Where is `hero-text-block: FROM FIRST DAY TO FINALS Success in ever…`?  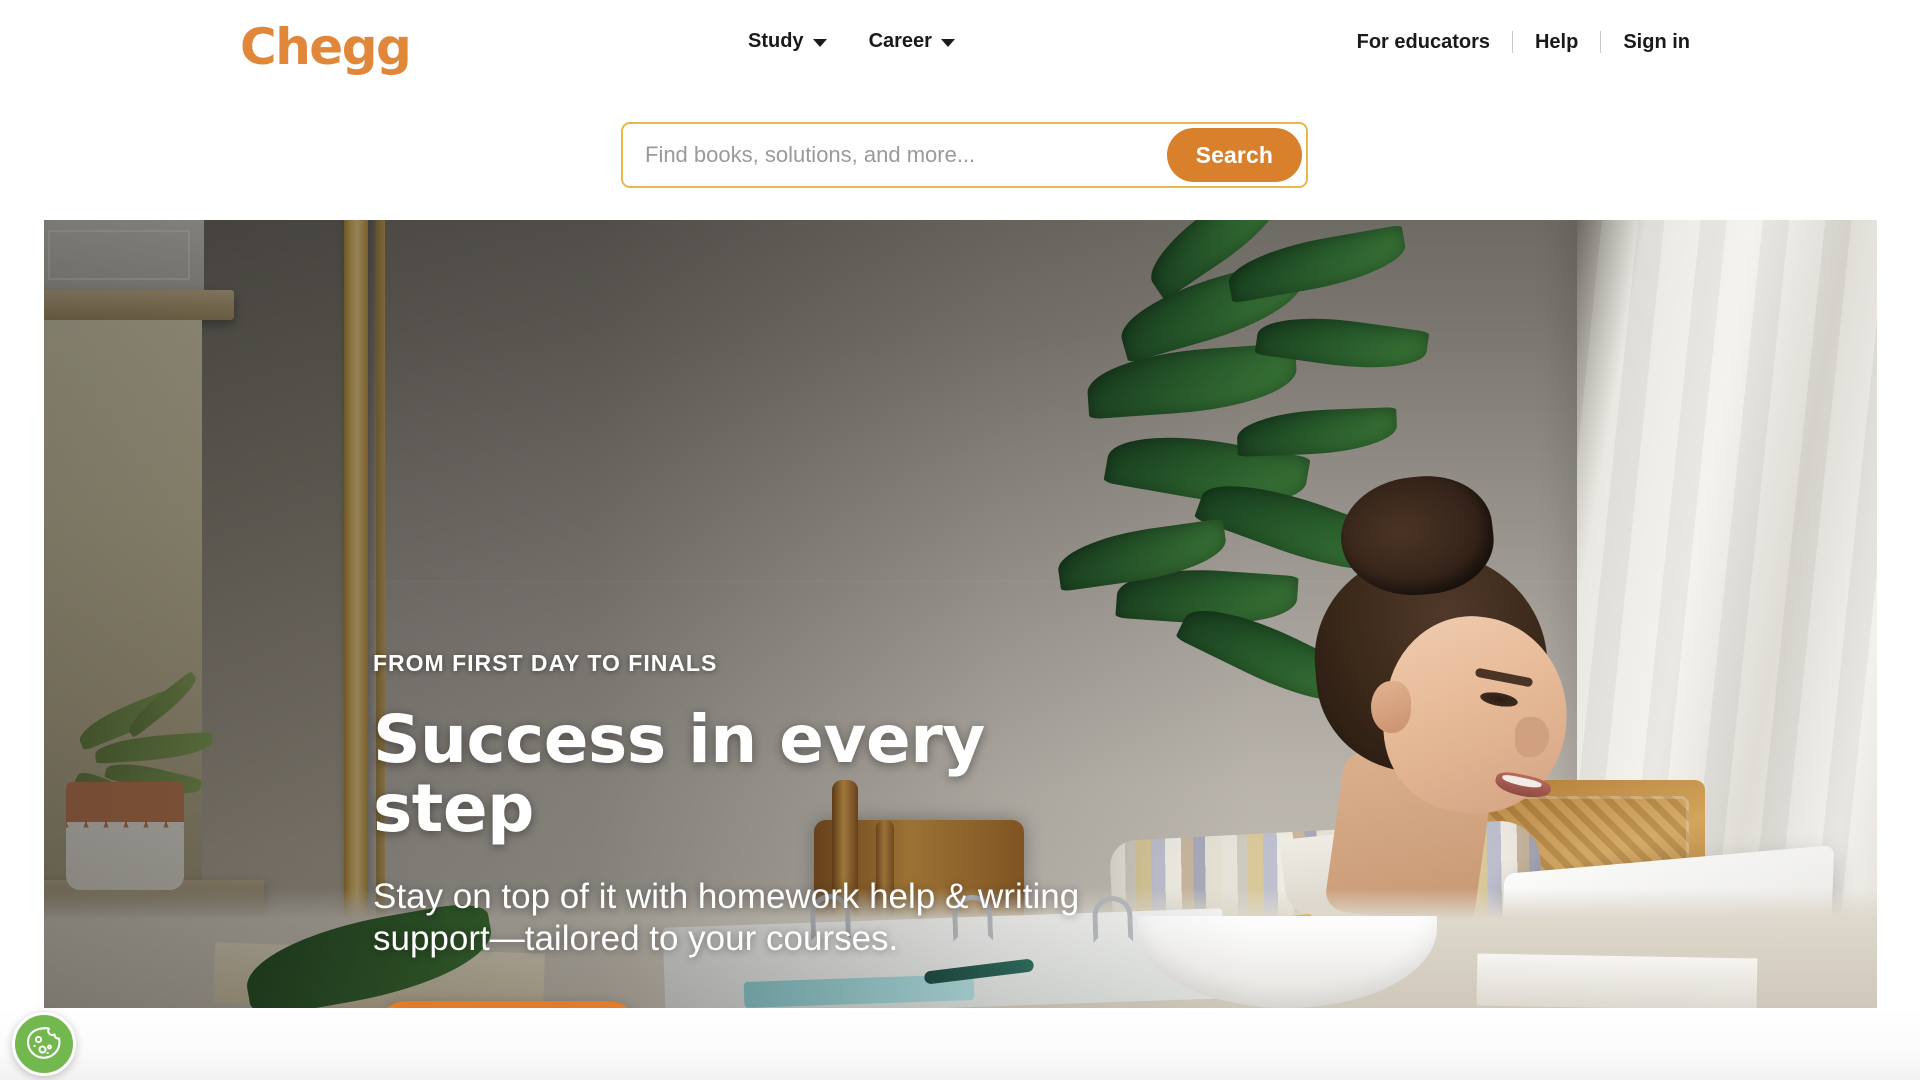
hero-text-block: FROM FIRST DAY TO FINALS Success in ever… is located at coordinates (768, 829).